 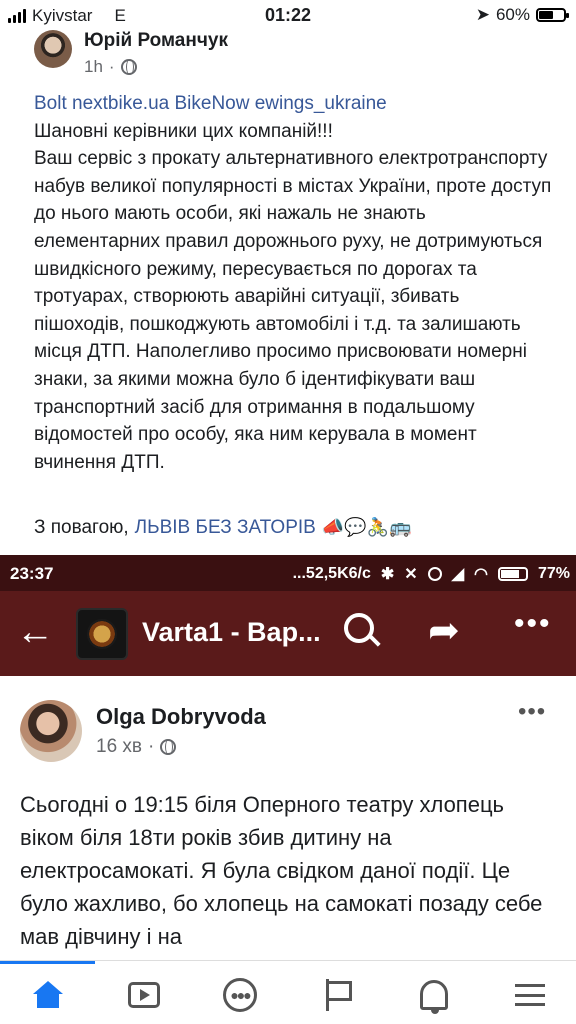 I want to click on post-time: 16 хв, so click(x=119, y=747).